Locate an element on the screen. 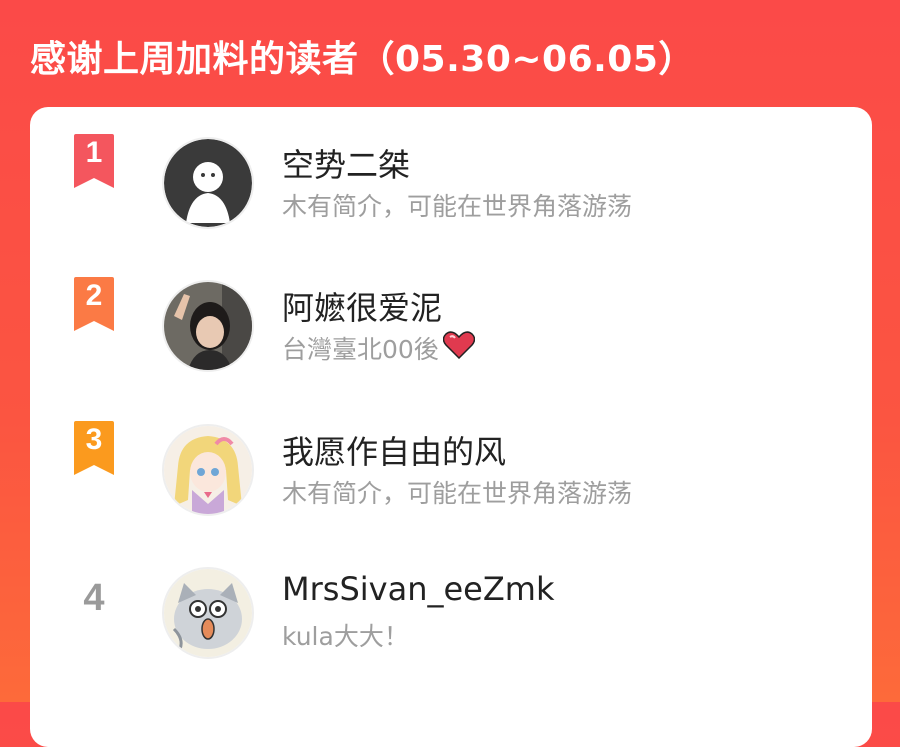  bio-text: kula大大！ is located at coordinates (345, 636).